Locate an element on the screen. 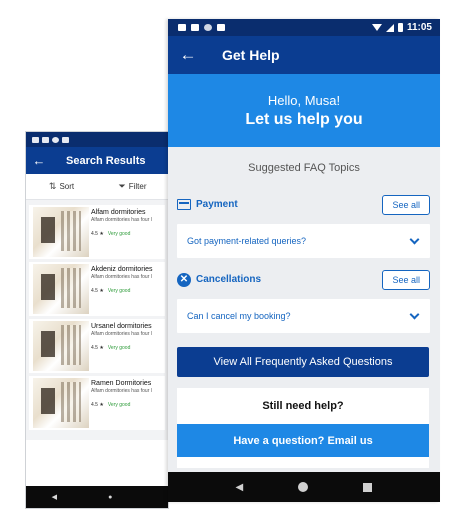 The height and width of the screenshot is (531, 460). payment-see-all-button: See all is located at coordinates (406, 204).